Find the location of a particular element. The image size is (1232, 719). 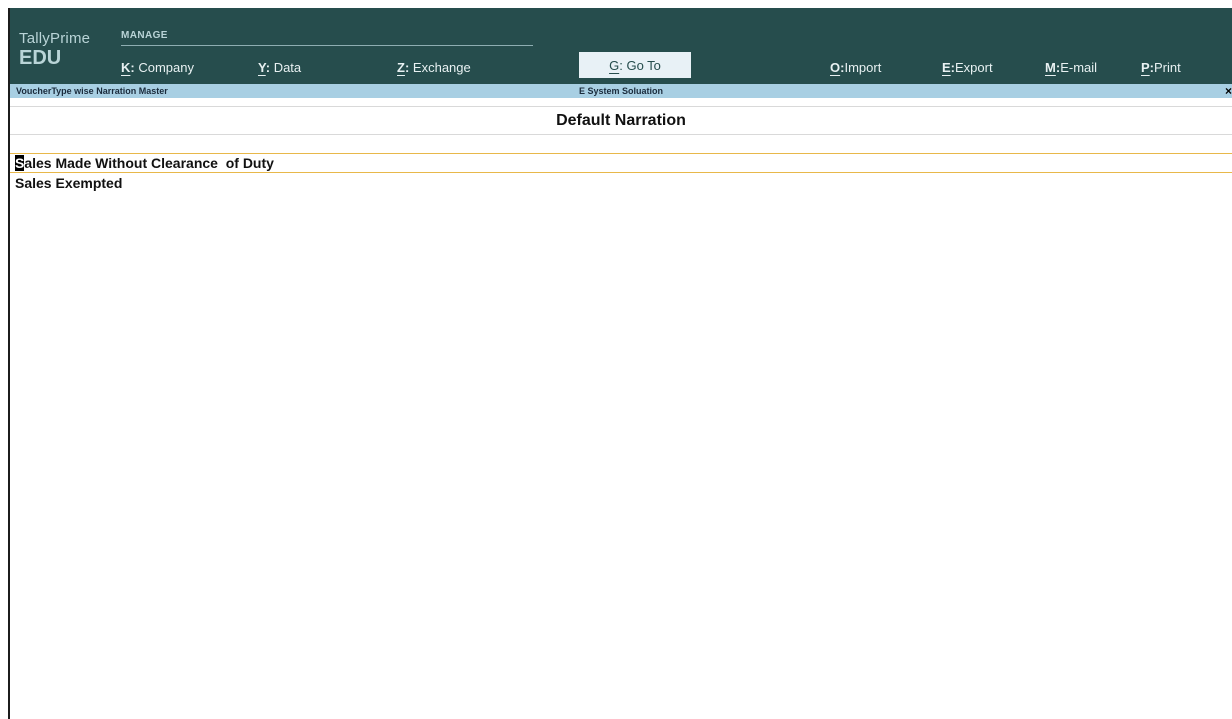

menu-data-label: Data is located at coordinates (287, 67).